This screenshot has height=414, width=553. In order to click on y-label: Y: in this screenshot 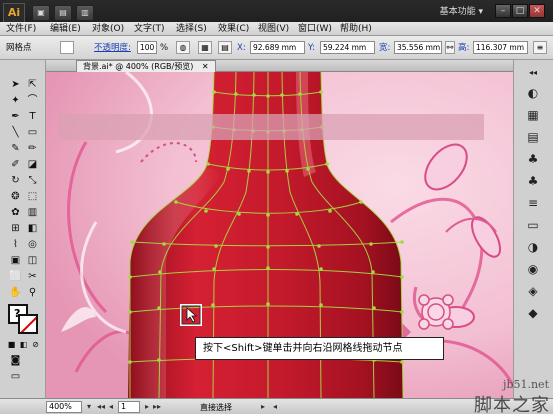, I will do `click(311, 48)`.